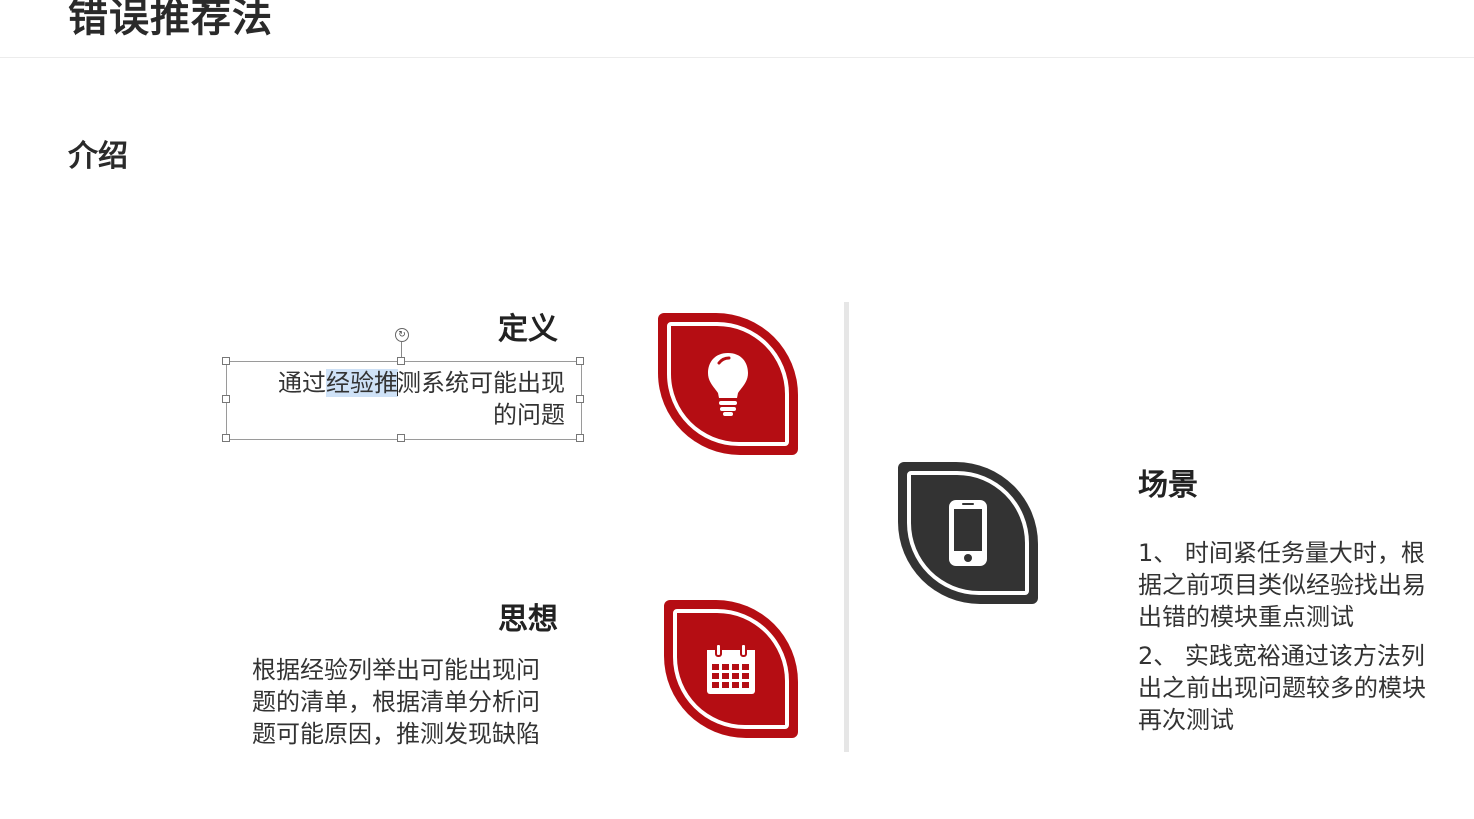 The width and height of the screenshot is (1474, 819). Describe the element at coordinates (402, 335) in the screenshot. I see `rotate-handle-icon: ↻` at that location.